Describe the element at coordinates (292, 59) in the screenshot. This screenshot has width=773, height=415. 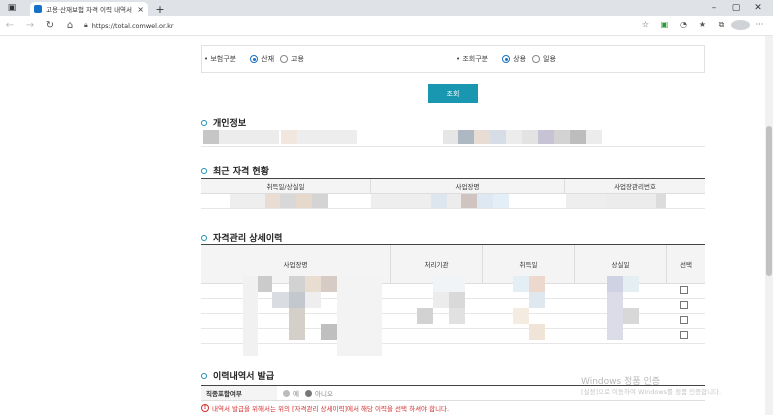
I see `insurance-option-goyong: 고용` at that location.